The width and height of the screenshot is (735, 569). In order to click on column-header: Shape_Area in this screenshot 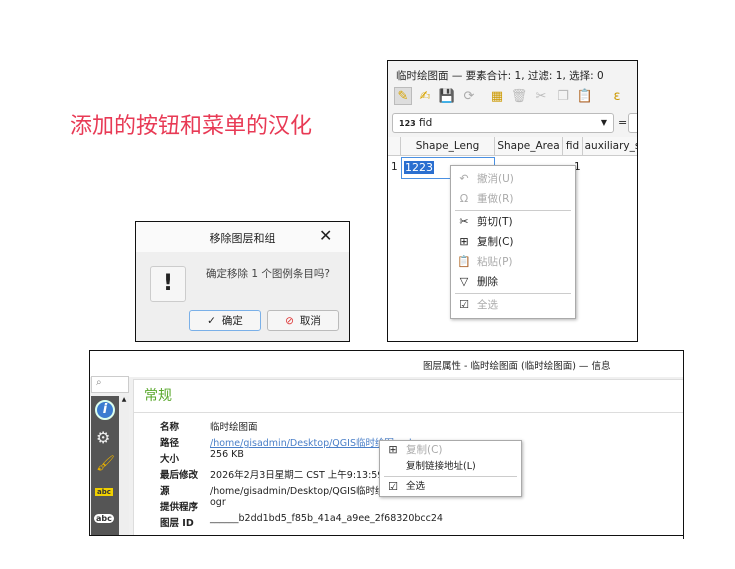, I will do `click(529, 146)`.